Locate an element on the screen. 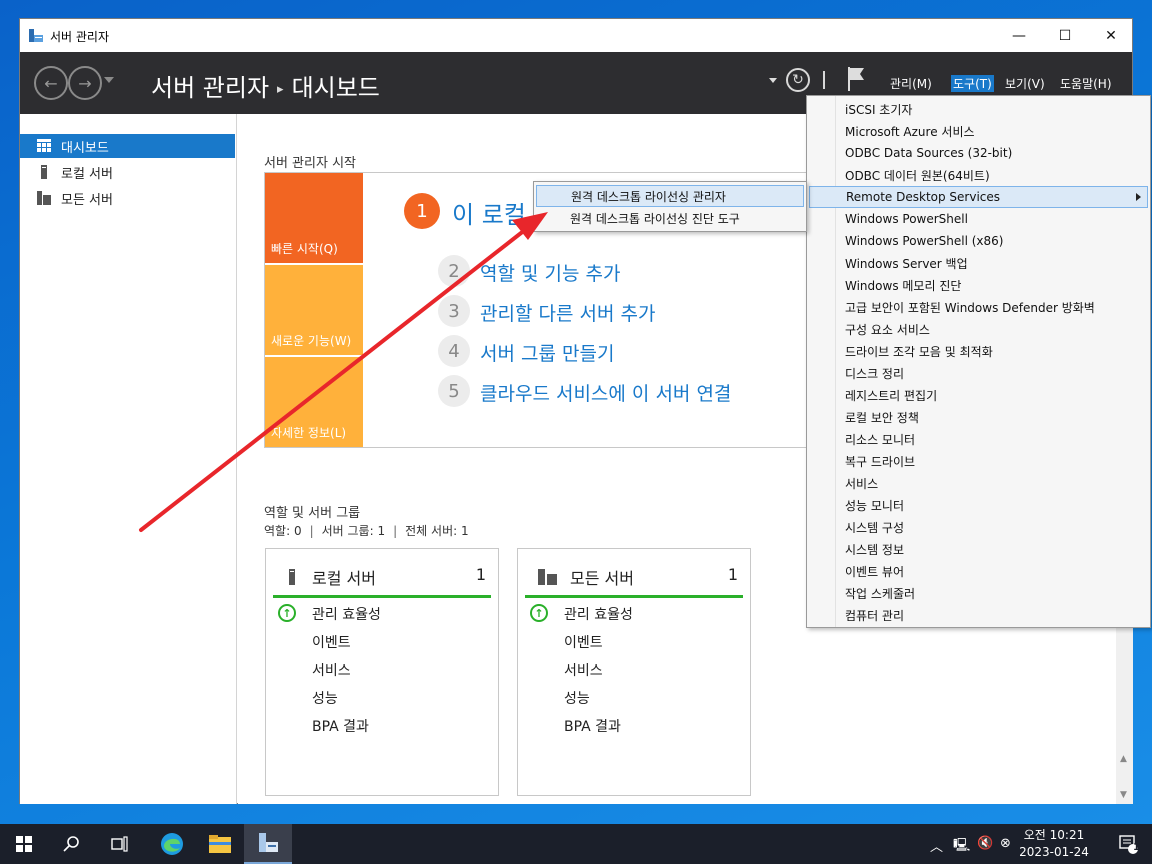  tools-menu-item: iSCSI 초기자 is located at coordinates (978, 109).